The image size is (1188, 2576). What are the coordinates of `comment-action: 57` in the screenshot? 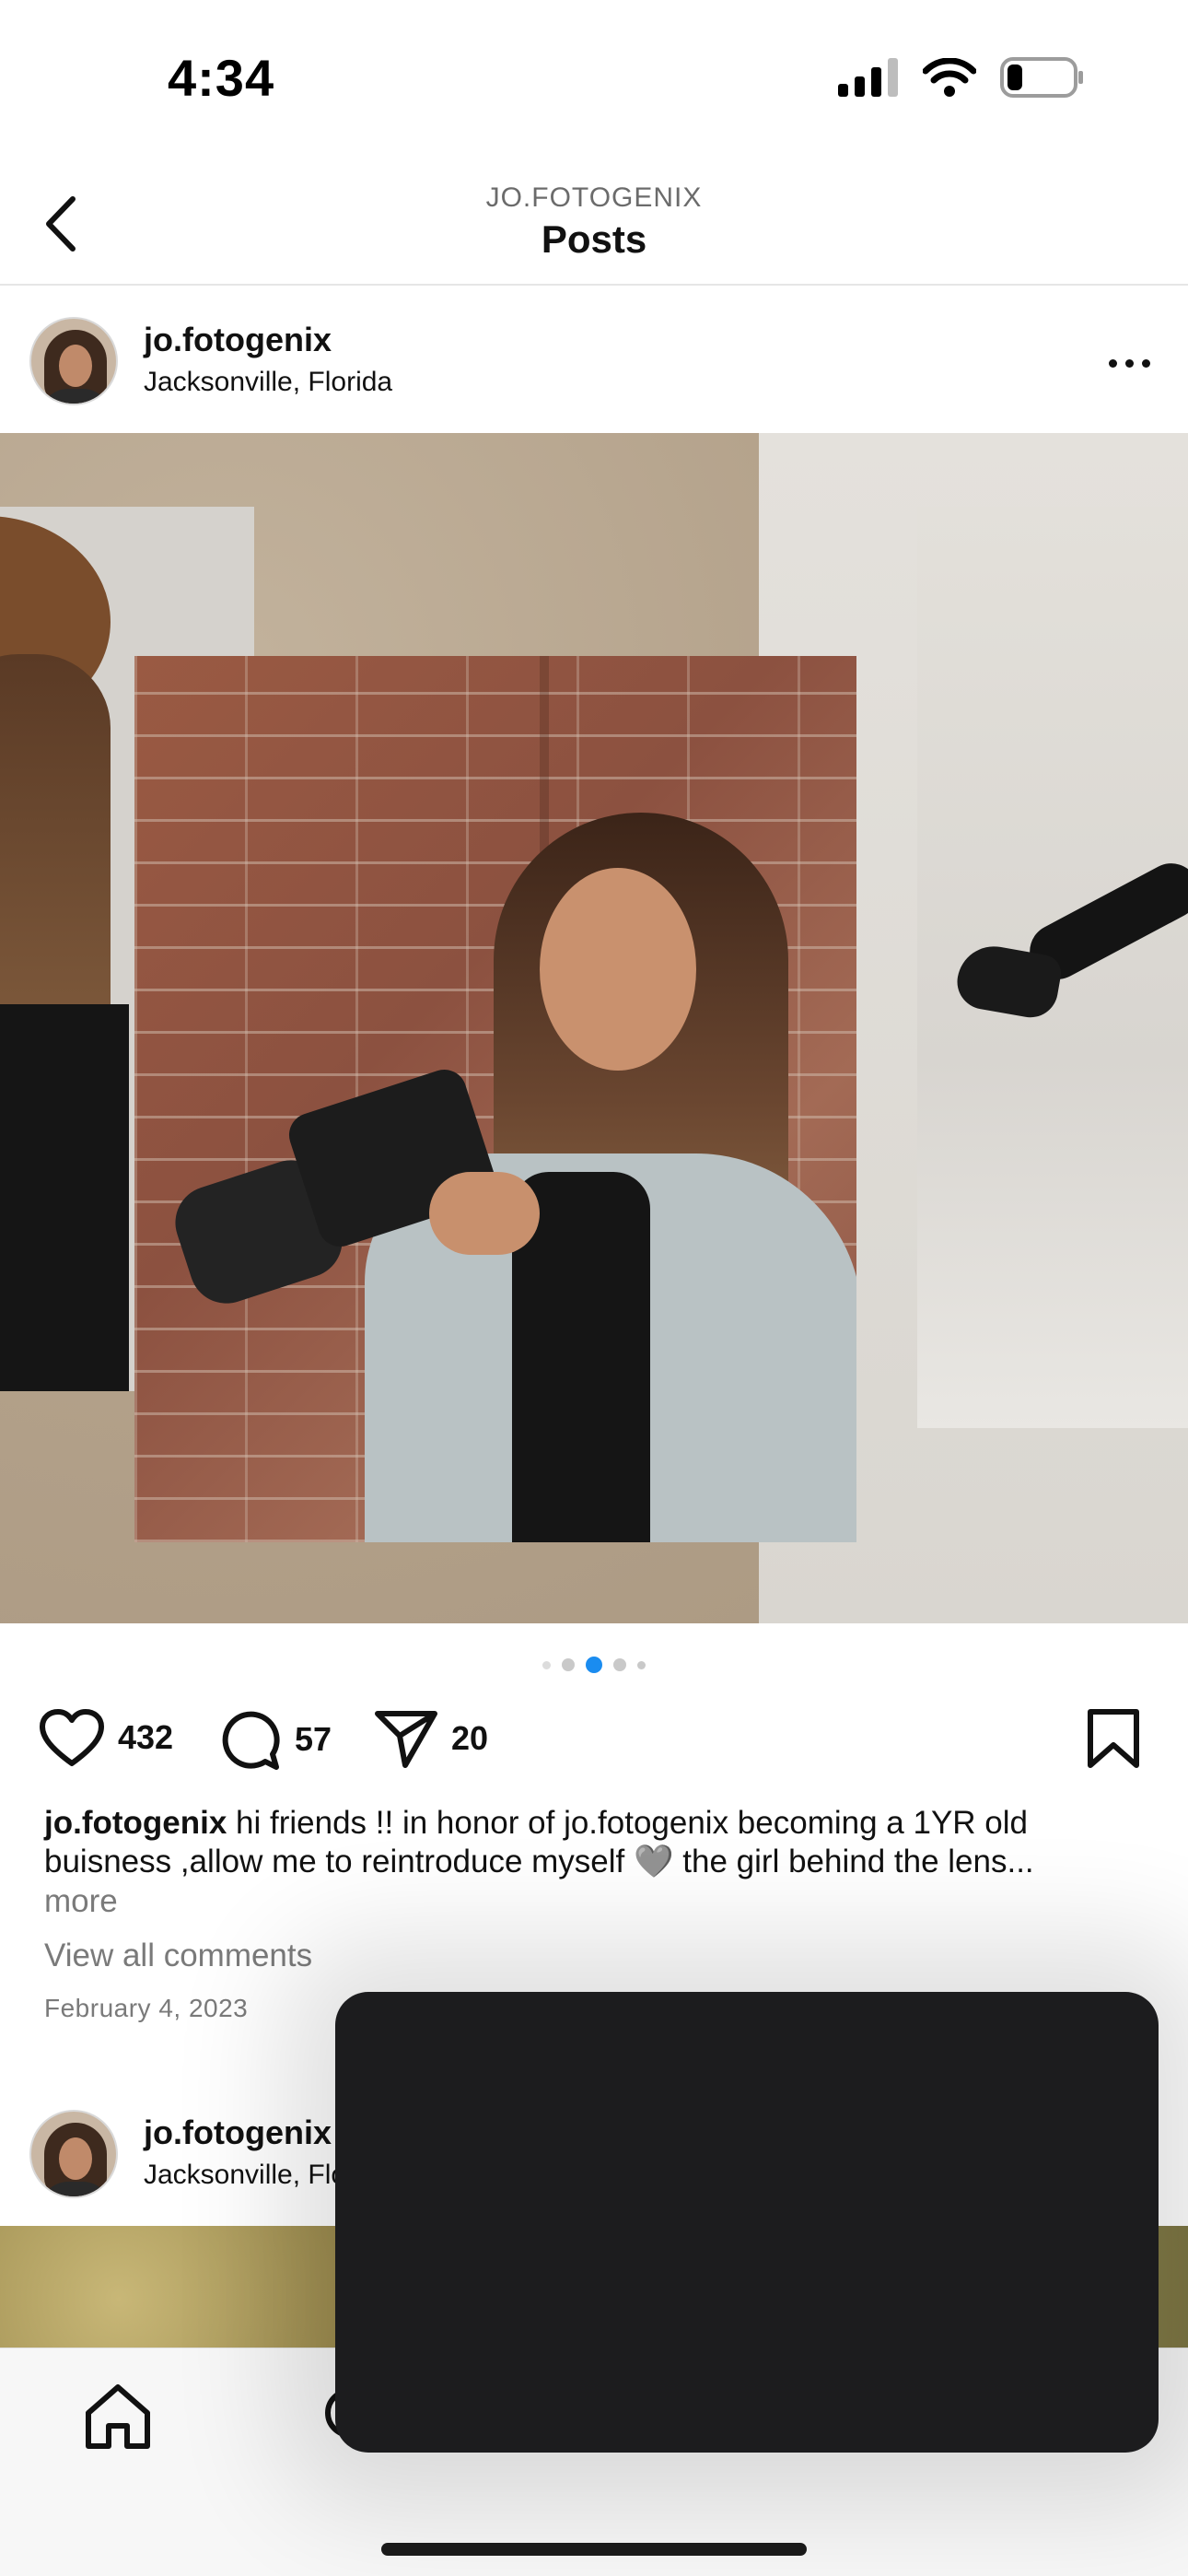 It's located at (275, 1739).